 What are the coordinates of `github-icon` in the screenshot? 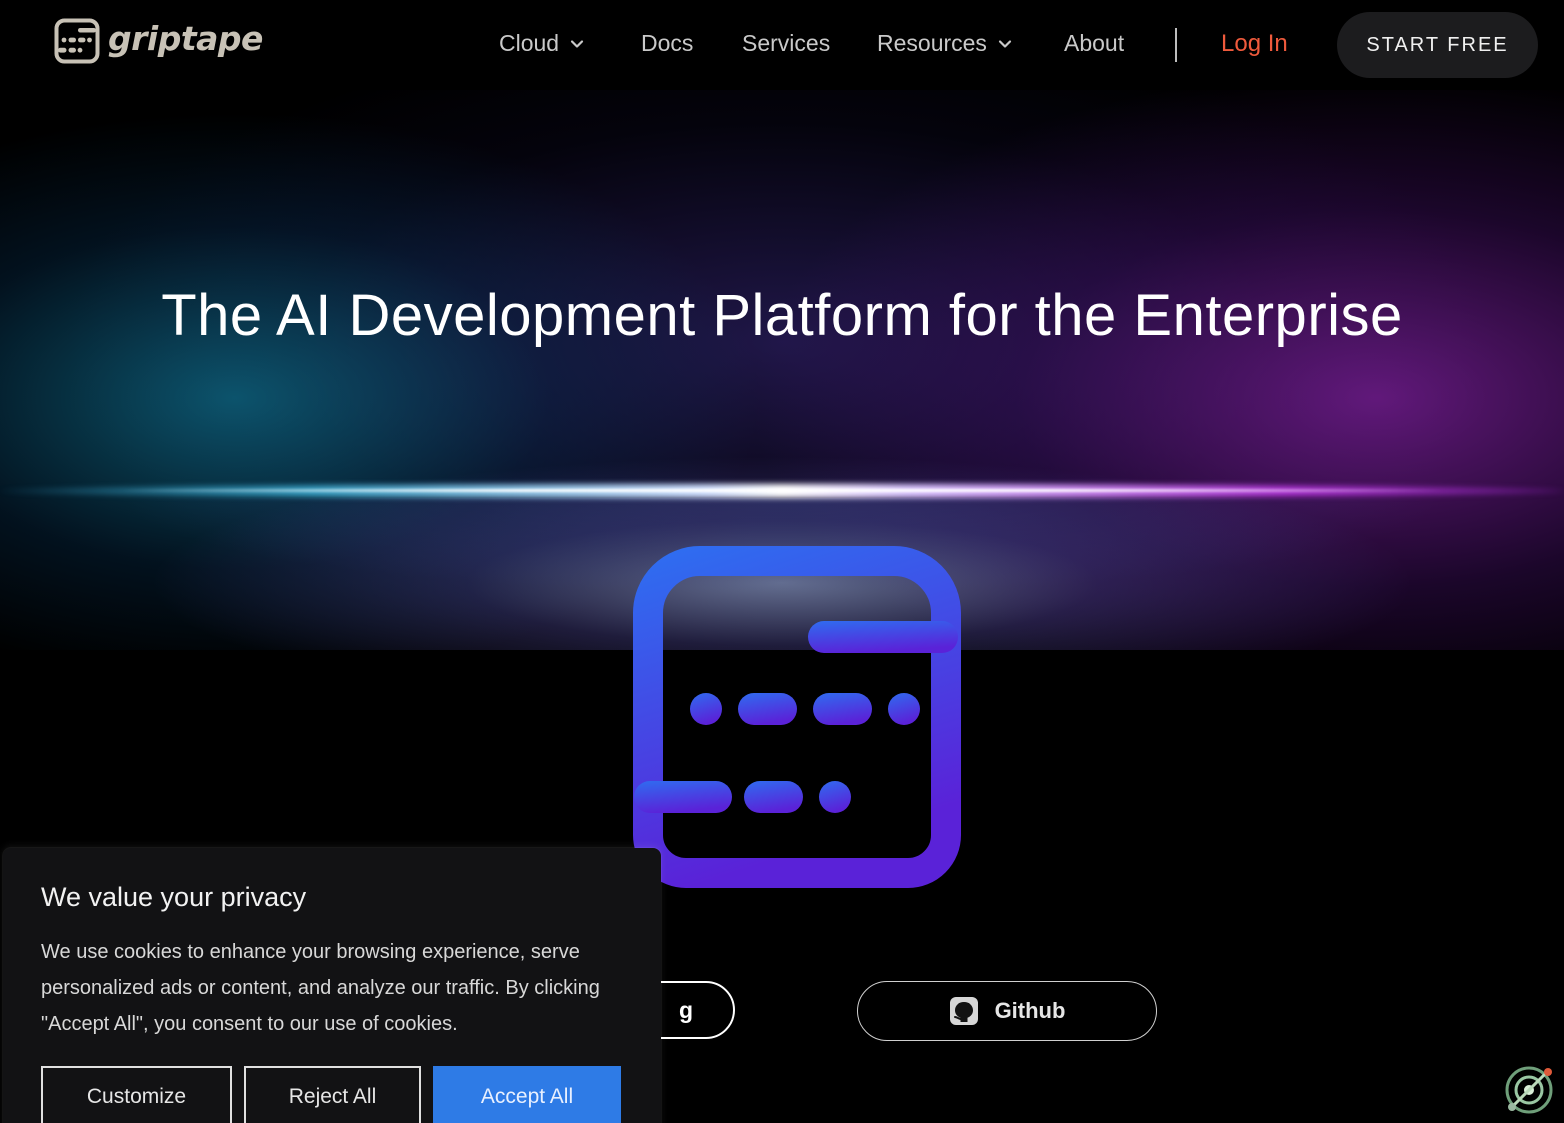 It's located at (963, 1011).